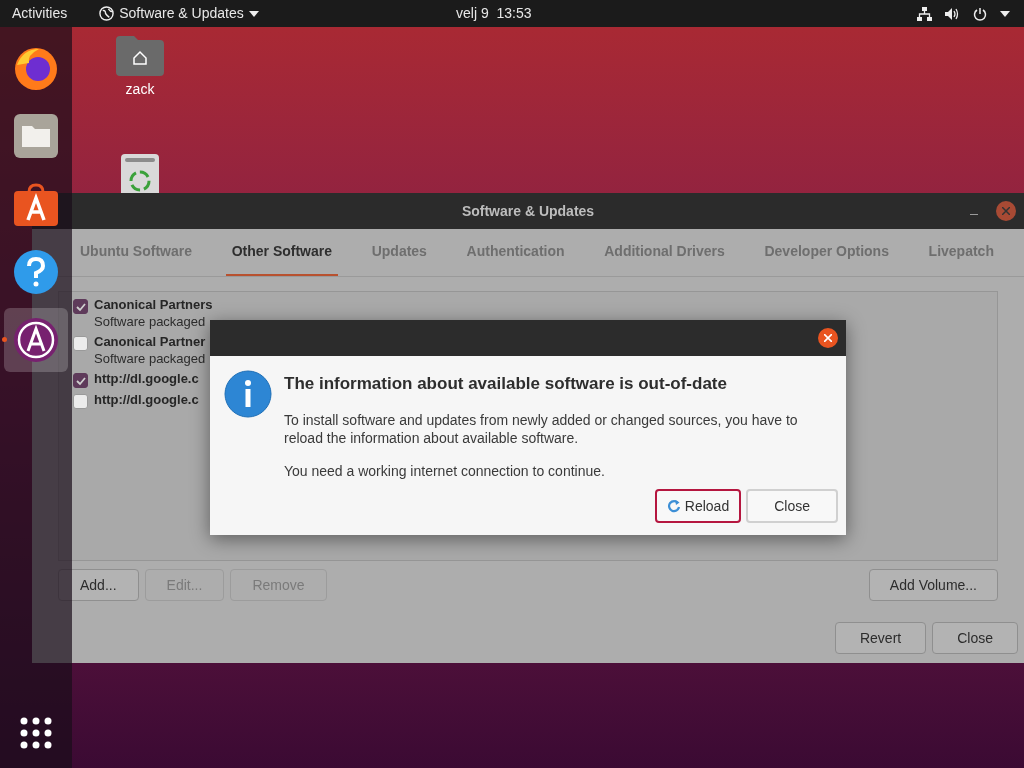 Image resolution: width=1024 pixels, height=768 pixels. Describe the element at coordinates (153, 304) in the screenshot. I see `source-title: Canonical Partners` at that location.